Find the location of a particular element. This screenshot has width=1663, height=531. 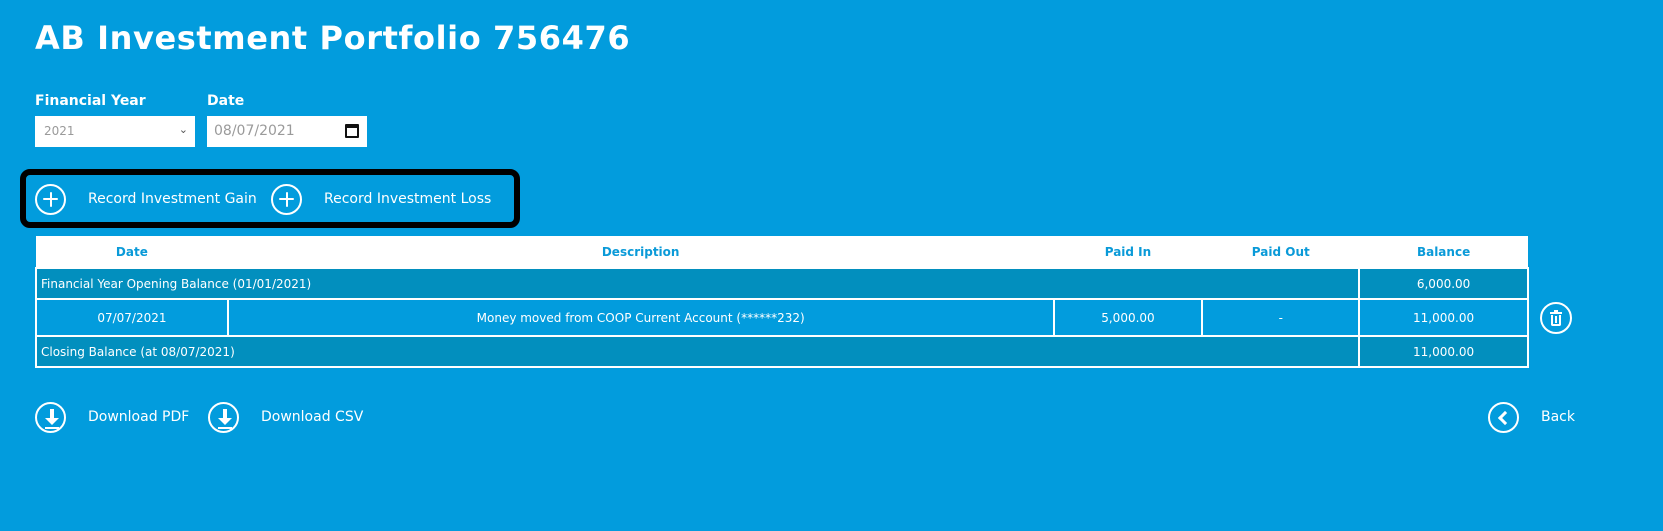

trash-icon-can is located at coordinates (1556, 320).